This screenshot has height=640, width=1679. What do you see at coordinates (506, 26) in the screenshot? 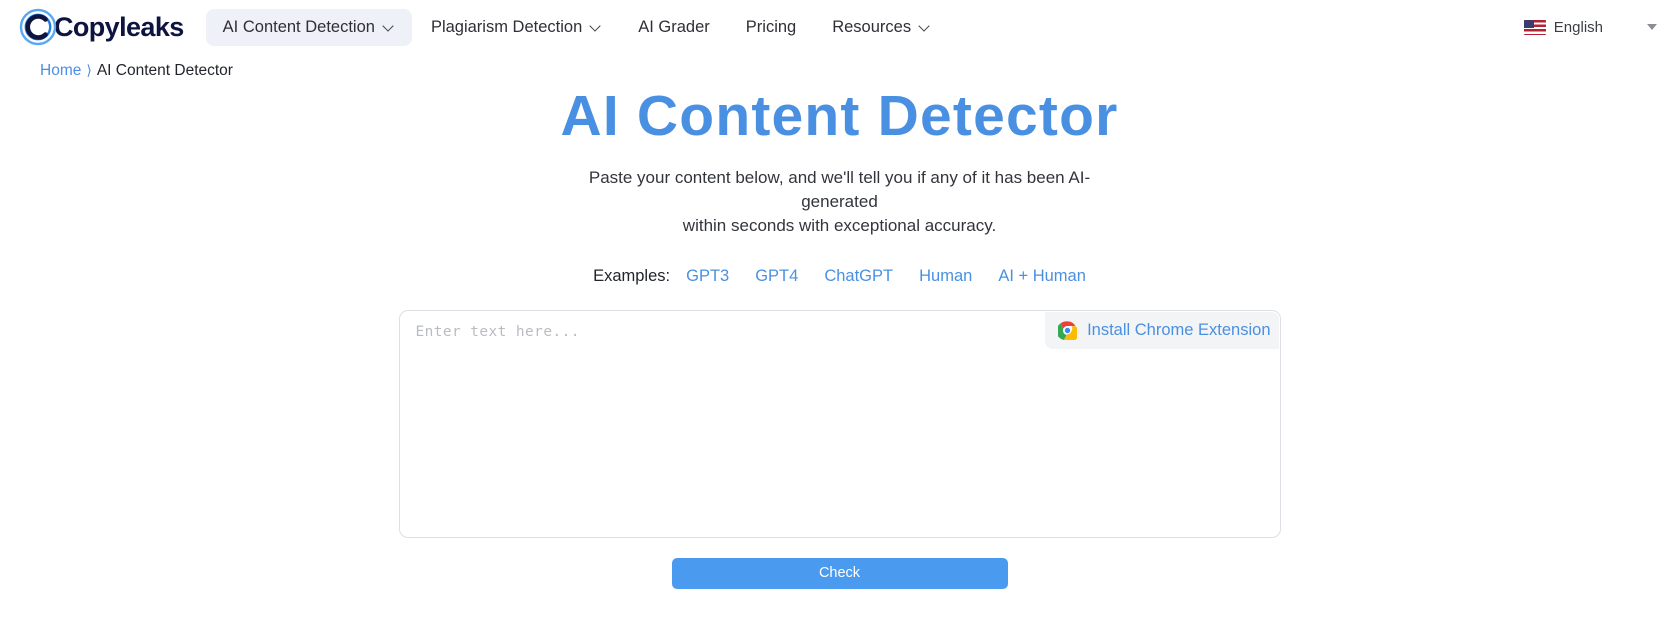
I see `nav-label: Plagiarism Detection` at bounding box center [506, 26].